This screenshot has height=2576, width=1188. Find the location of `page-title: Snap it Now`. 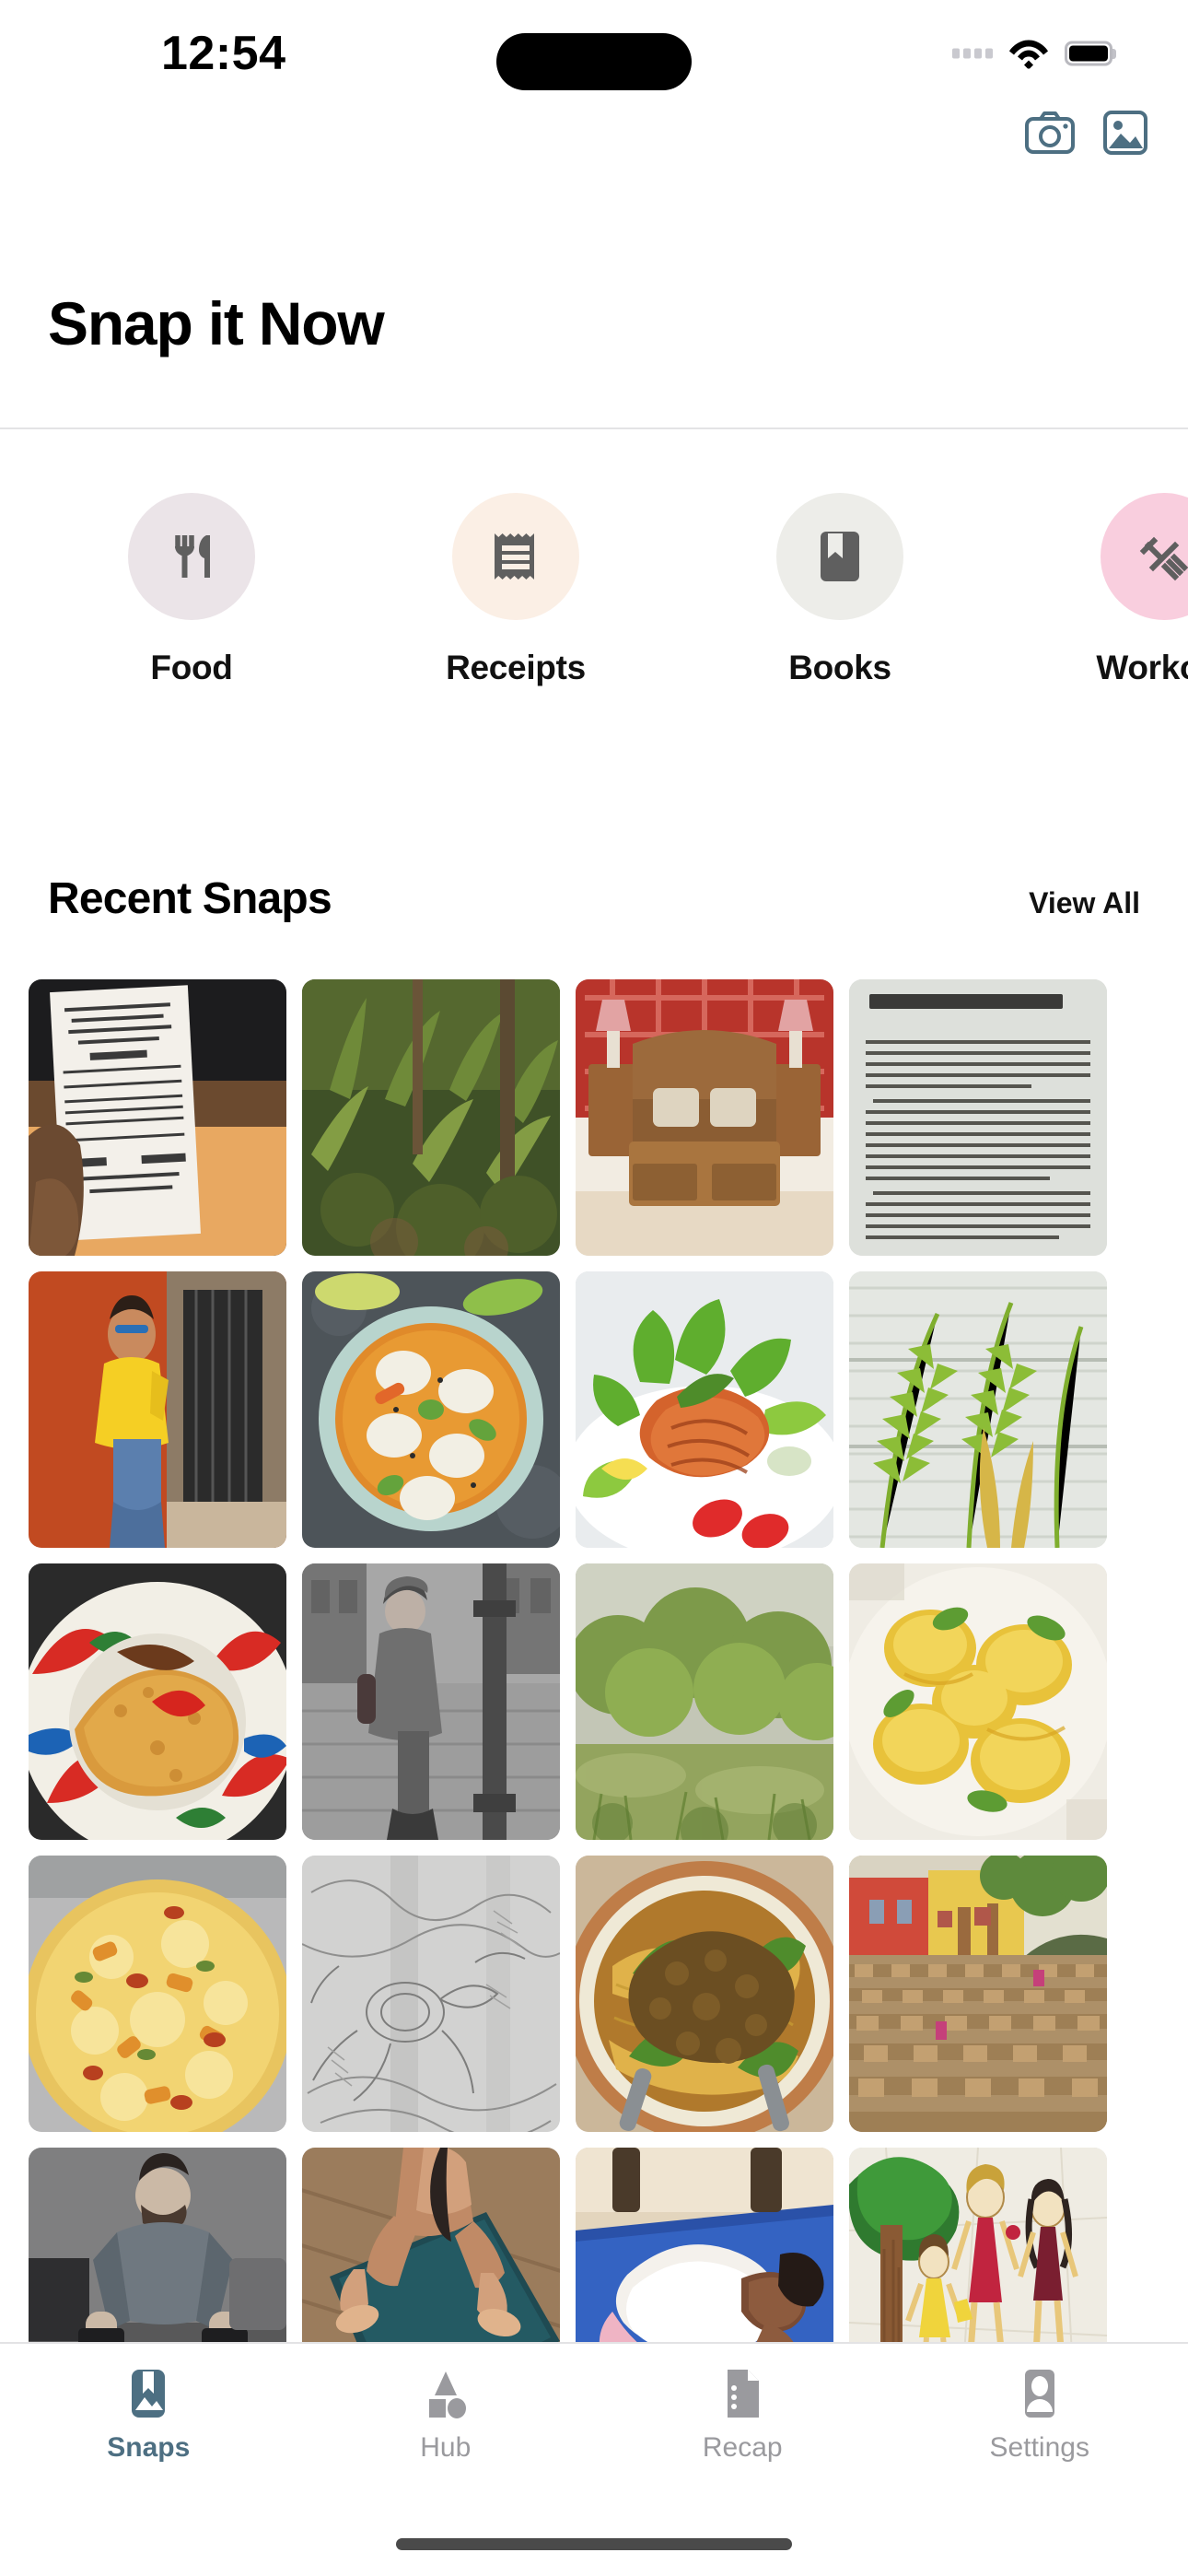

page-title: Snap it Now is located at coordinates (216, 323).